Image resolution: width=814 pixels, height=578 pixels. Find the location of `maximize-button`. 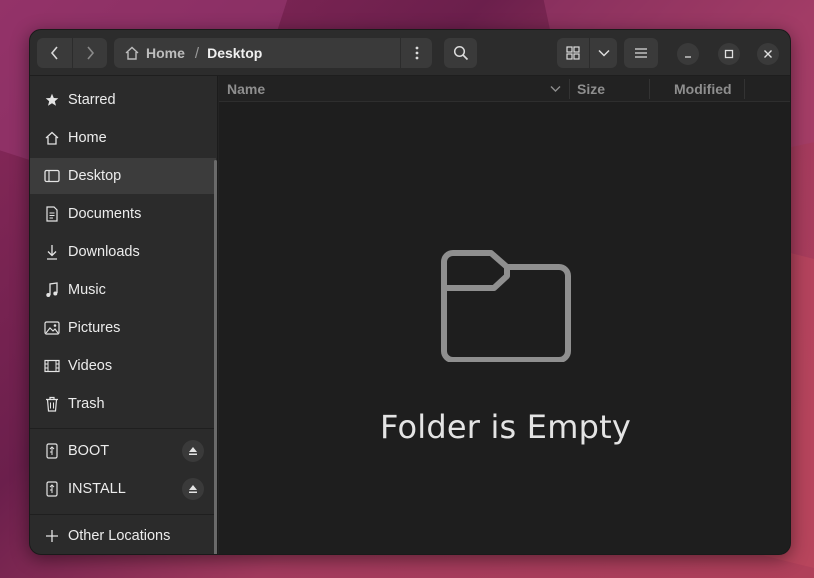

maximize-button is located at coordinates (729, 54).